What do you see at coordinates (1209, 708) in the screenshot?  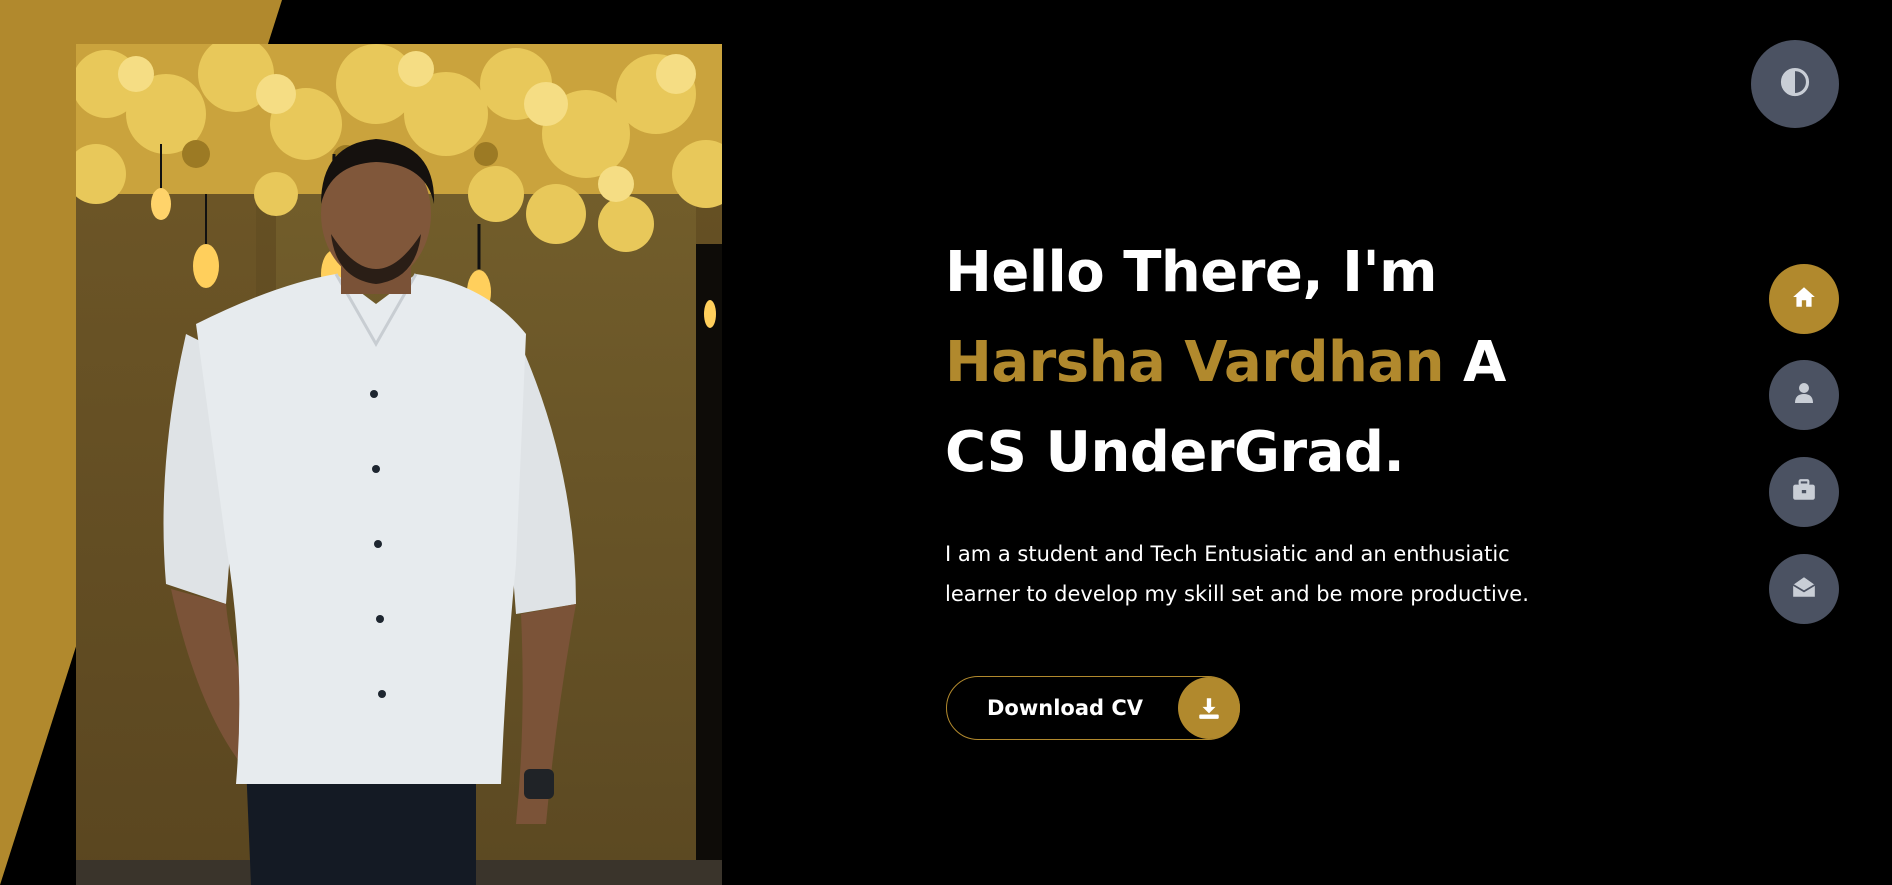 I see `download-icon` at bounding box center [1209, 708].